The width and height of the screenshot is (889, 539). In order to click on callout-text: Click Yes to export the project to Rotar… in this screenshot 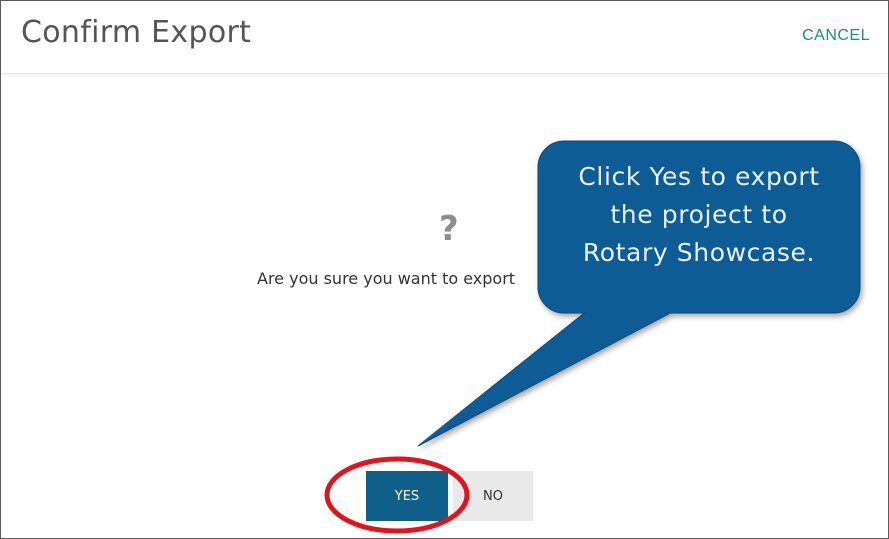, I will do `click(699, 215)`.